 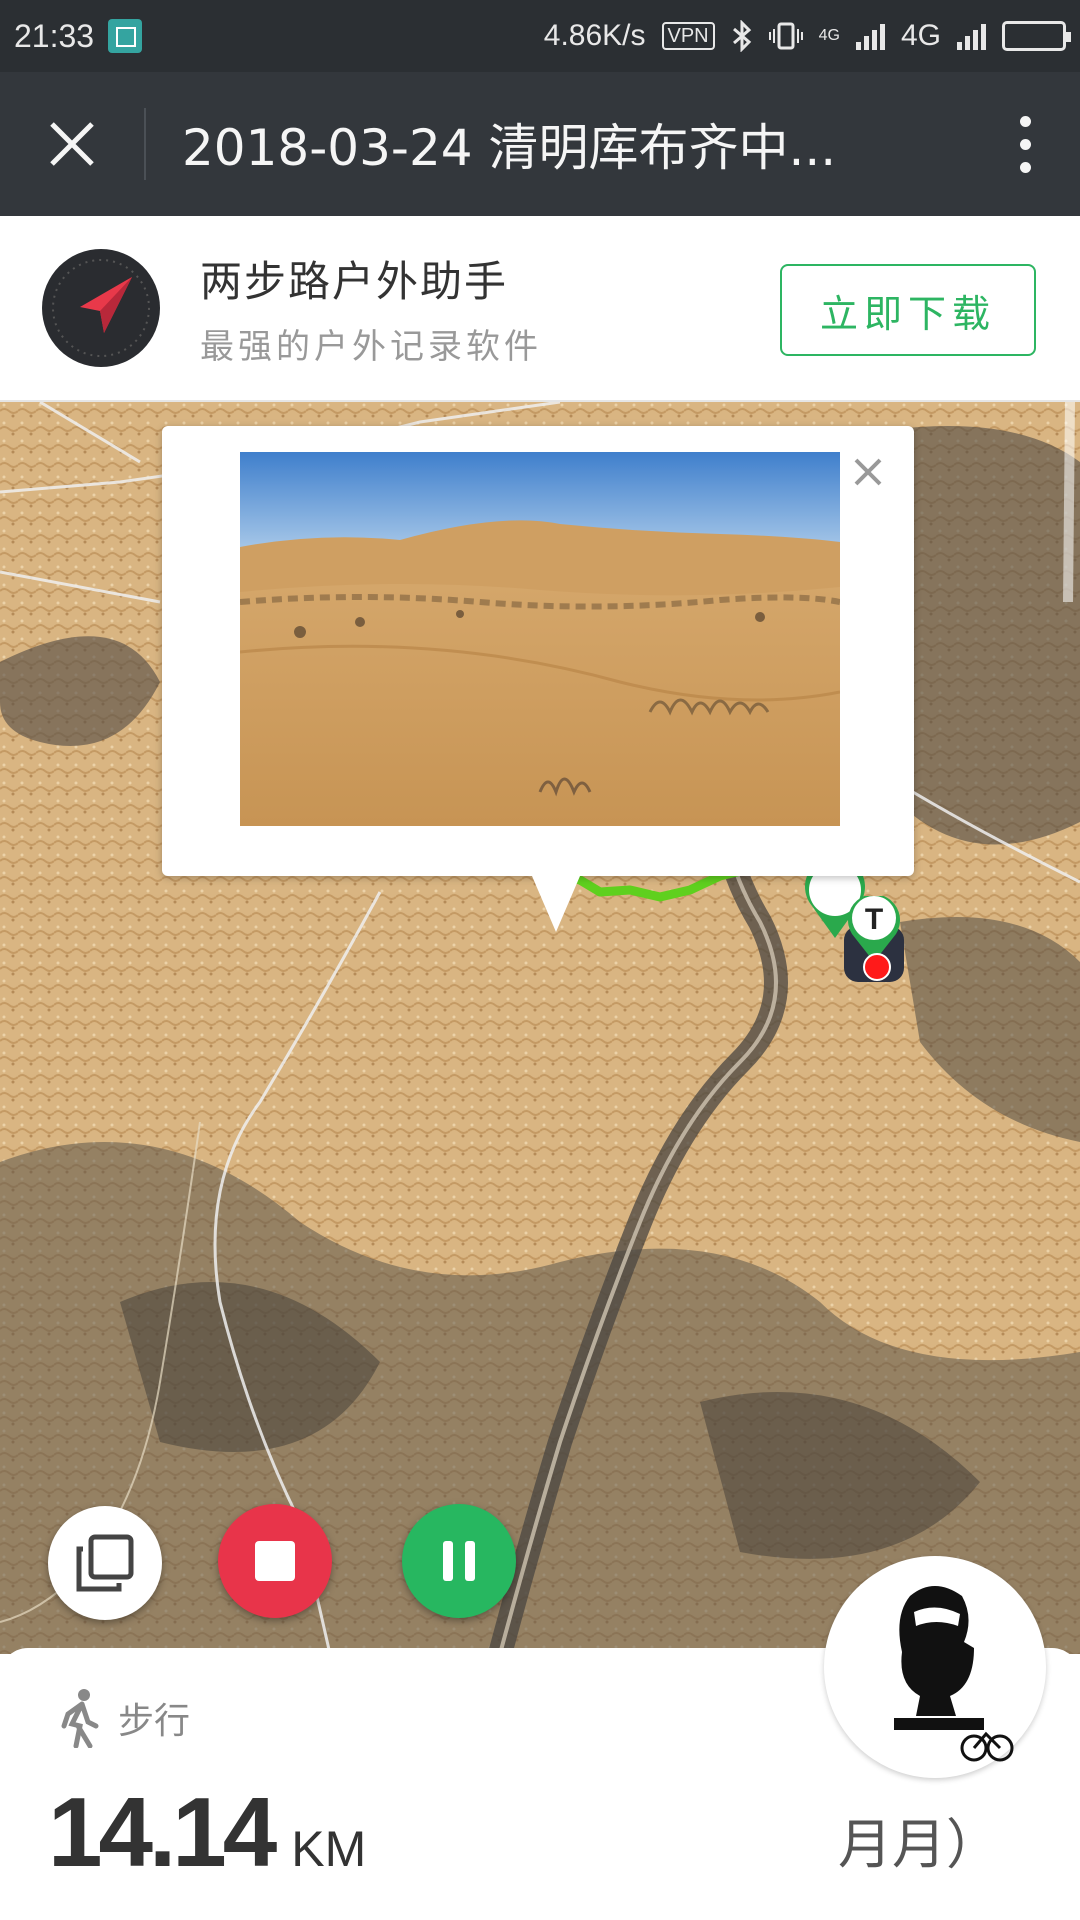 What do you see at coordinates (908, 310) in the screenshot?
I see `download-button: 立即下载` at bounding box center [908, 310].